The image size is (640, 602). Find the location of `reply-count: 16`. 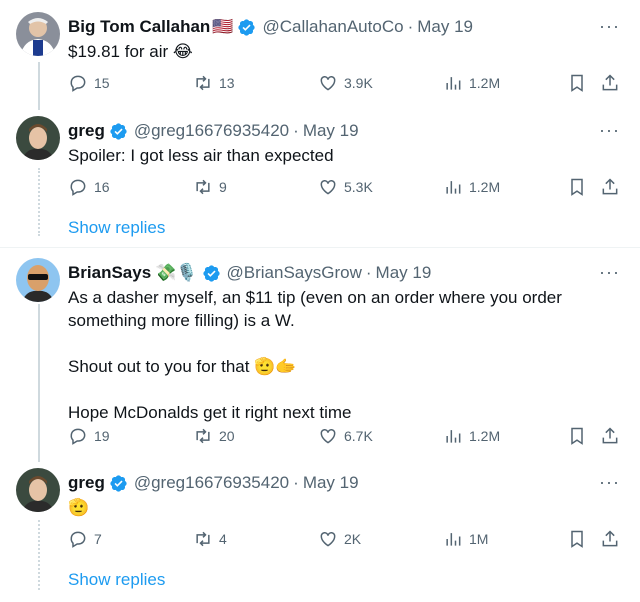

reply-count: 16 is located at coordinates (102, 187).